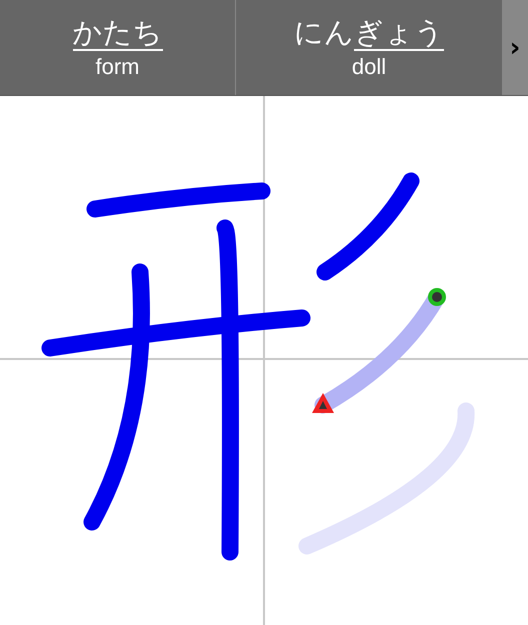 The height and width of the screenshot is (625, 528). Describe the element at coordinates (437, 297) in the screenshot. I see `start-point-icon` at that location.